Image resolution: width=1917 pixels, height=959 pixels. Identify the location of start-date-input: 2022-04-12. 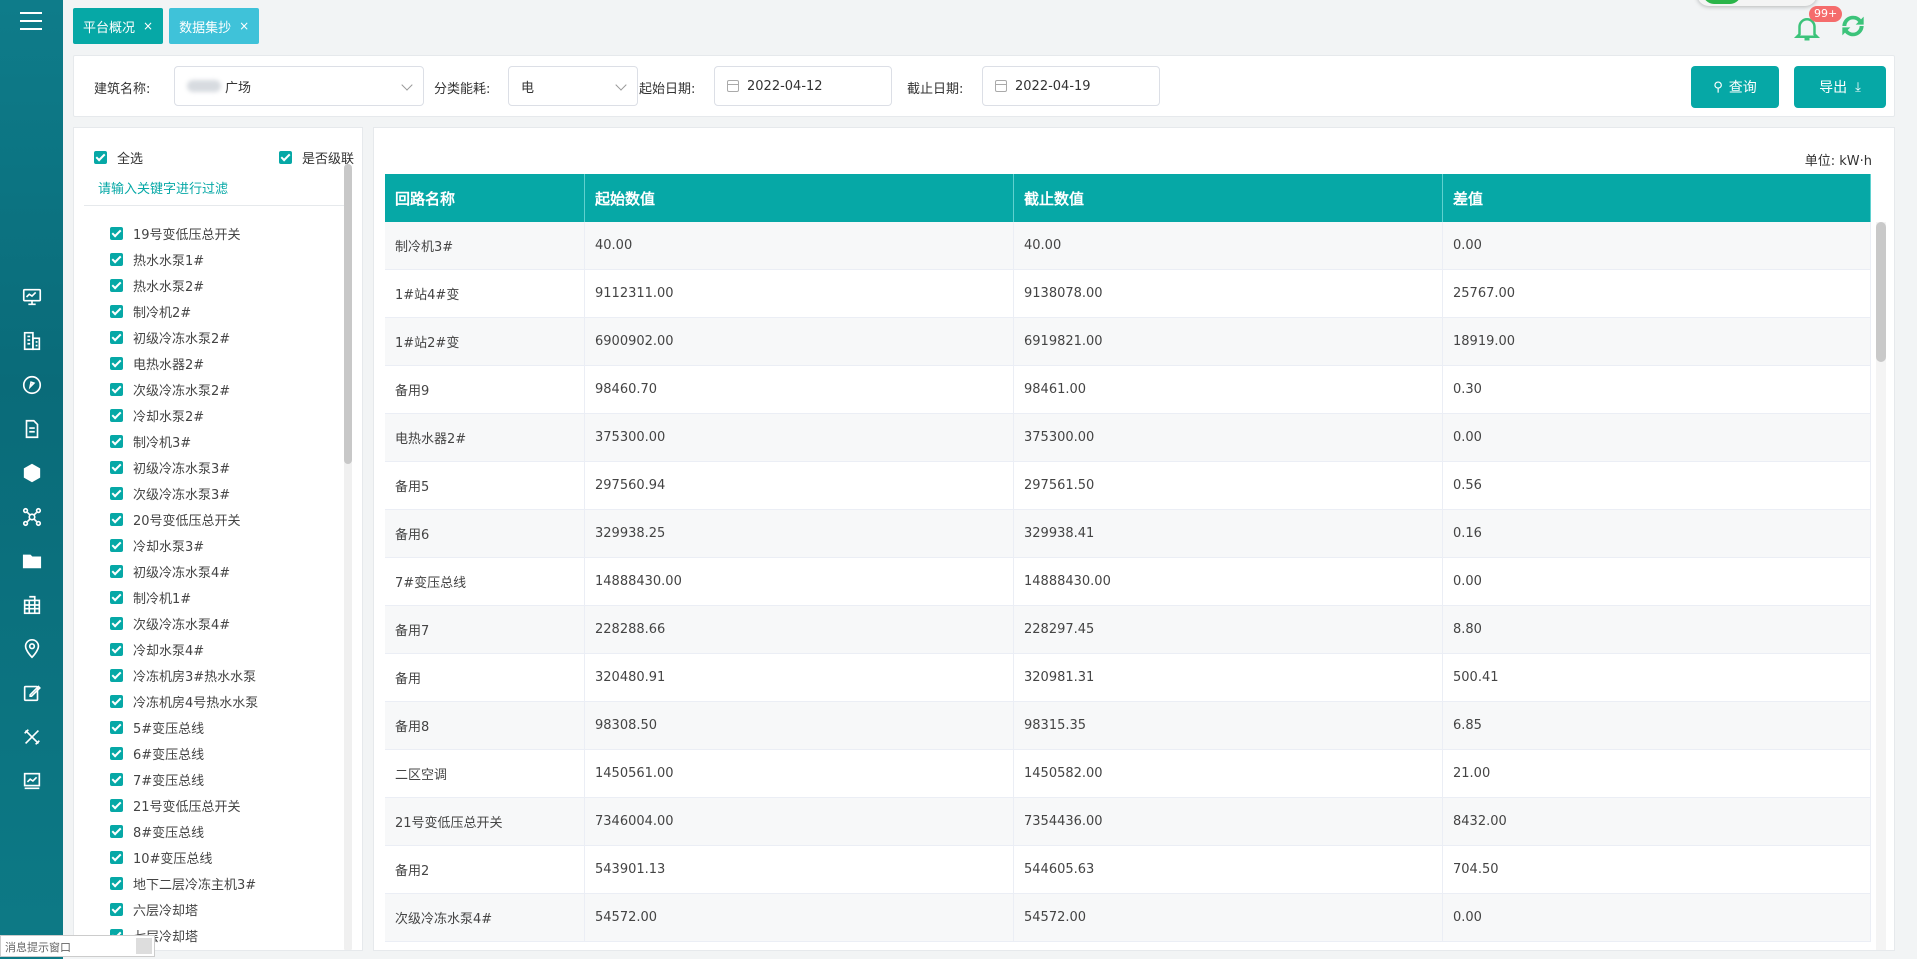
(803, 86).